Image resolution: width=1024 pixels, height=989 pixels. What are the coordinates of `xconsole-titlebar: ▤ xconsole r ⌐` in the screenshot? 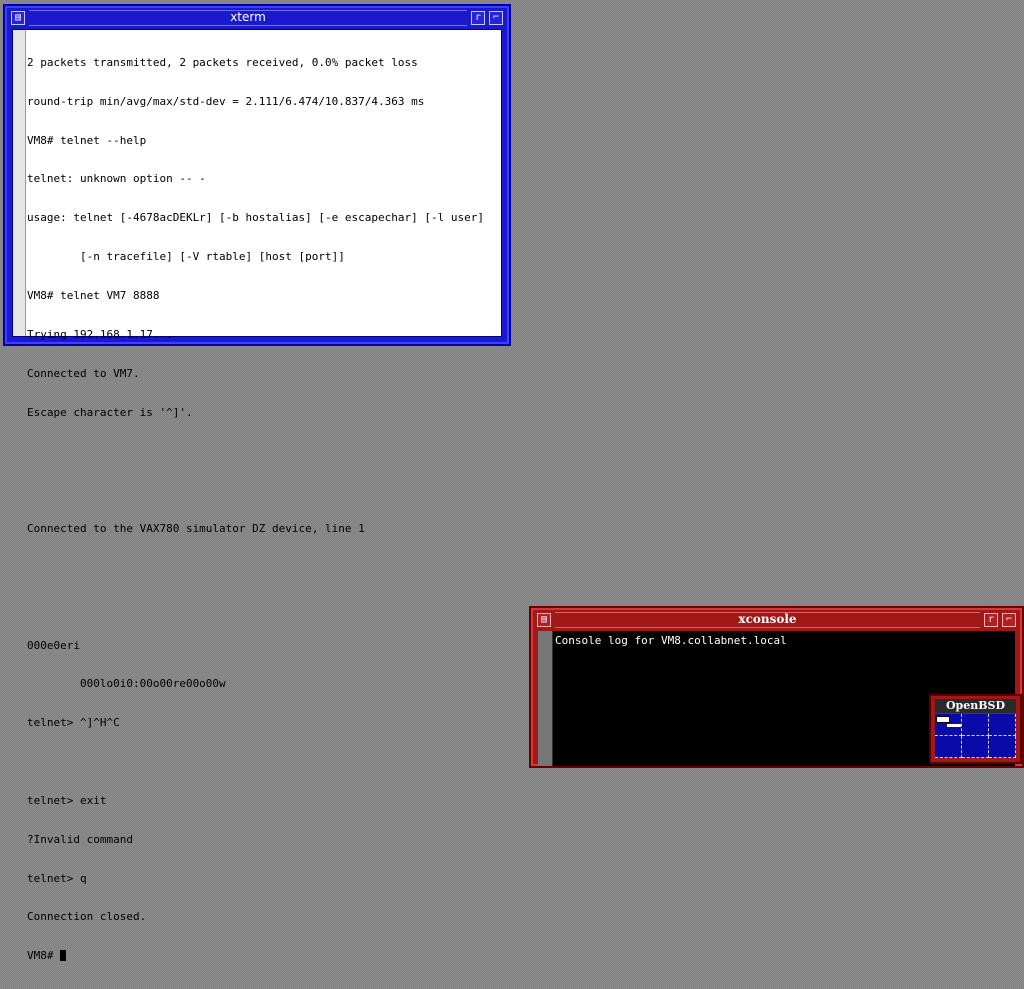 It's located at (776, 620).